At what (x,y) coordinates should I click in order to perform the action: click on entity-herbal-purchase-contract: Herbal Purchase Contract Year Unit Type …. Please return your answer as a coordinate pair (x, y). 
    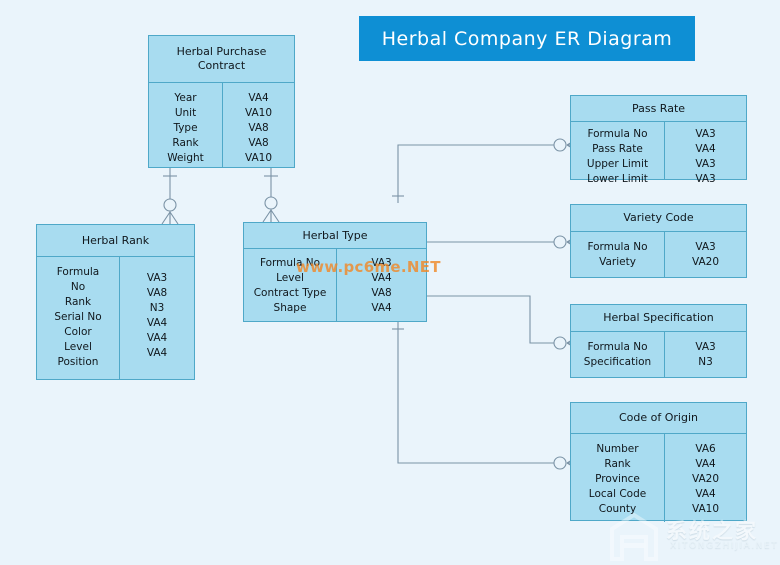
    Looking at the image, I should click on (221, 101).